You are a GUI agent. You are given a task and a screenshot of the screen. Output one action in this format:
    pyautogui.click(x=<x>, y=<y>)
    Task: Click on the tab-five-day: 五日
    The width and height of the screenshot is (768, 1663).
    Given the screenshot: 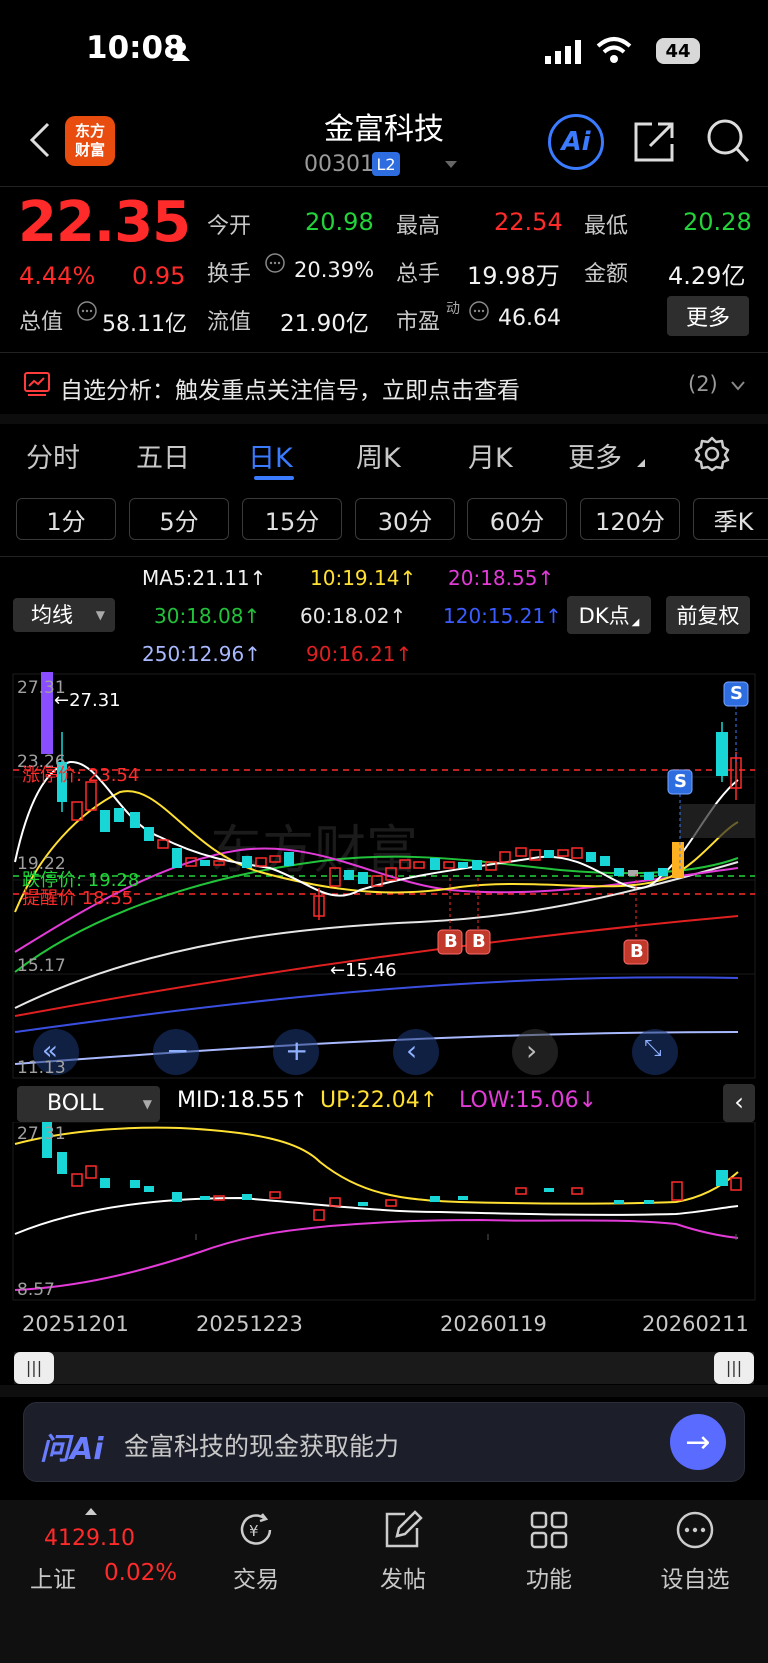 What is the action you would take?
    pyautogui.click(x=163, y=455)
    